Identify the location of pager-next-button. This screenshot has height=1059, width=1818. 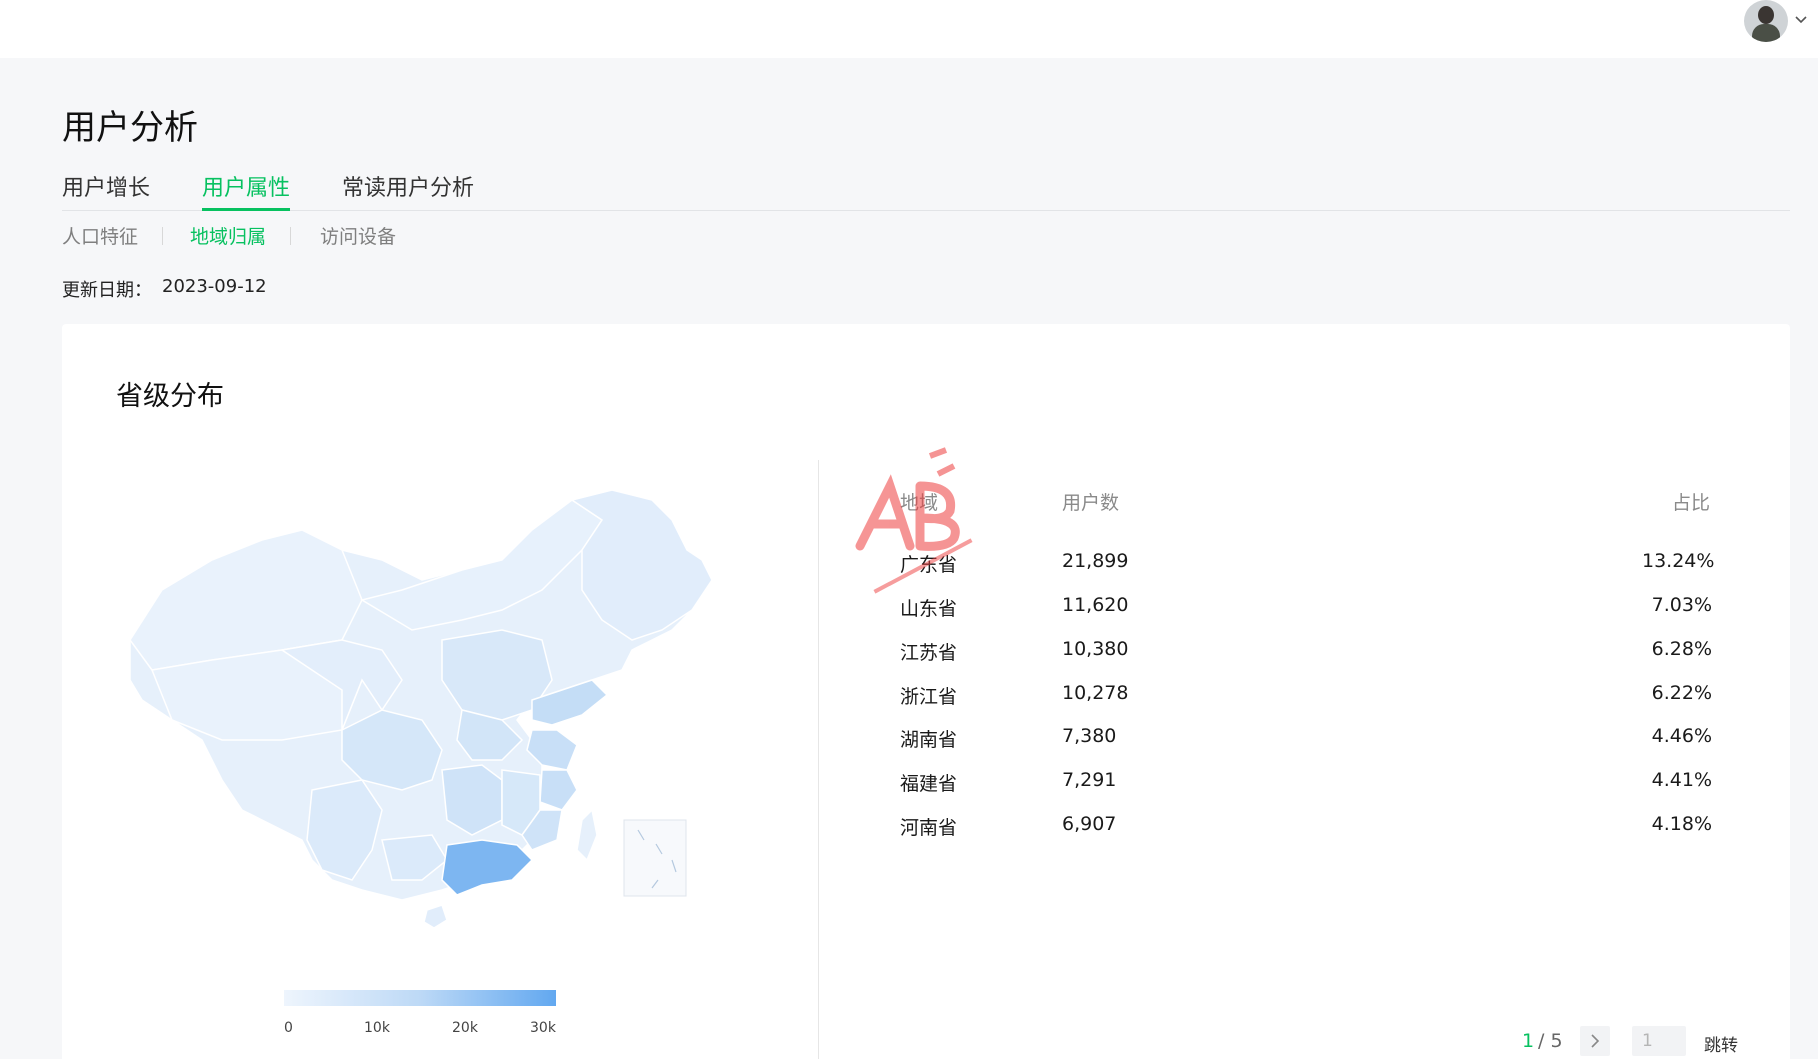
(1595, 1041).